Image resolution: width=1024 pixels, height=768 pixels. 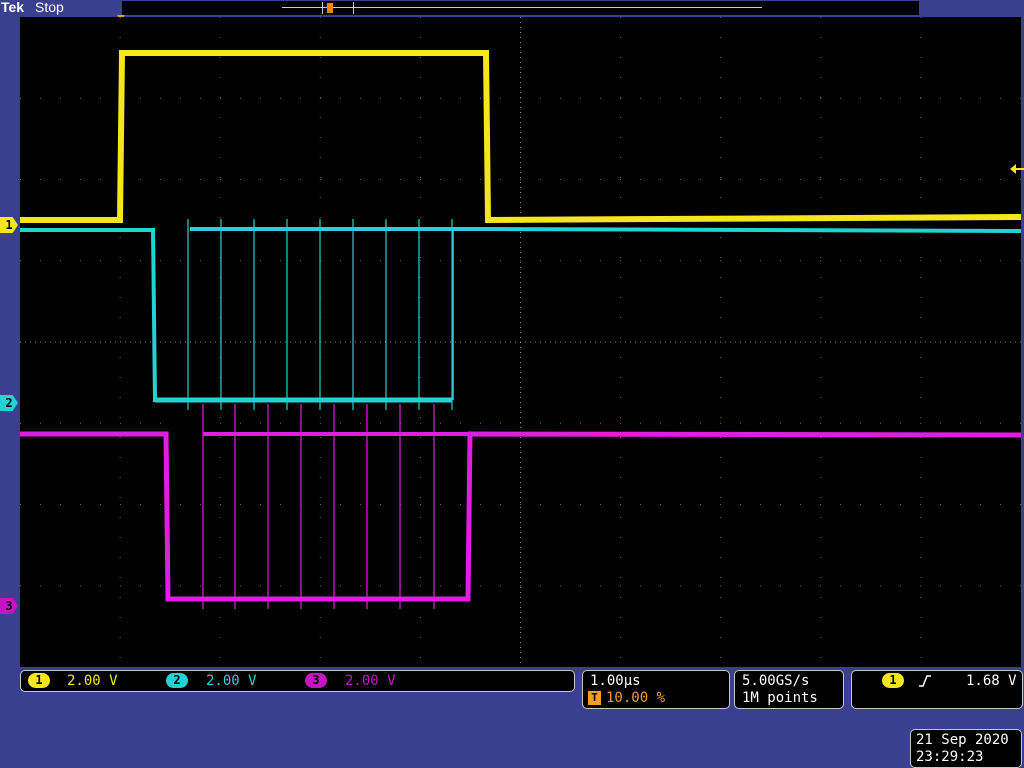 I want to click on trigger-level: 1.68 V, so click(x=991, y=681).